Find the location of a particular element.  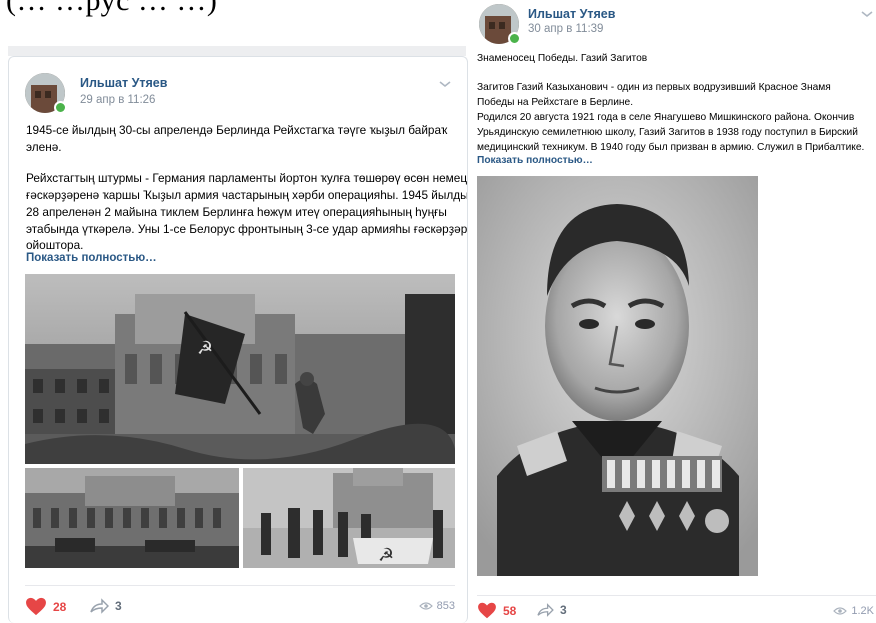

post-date: 30 апр в 11:39 is located at coordinates (565, 29).